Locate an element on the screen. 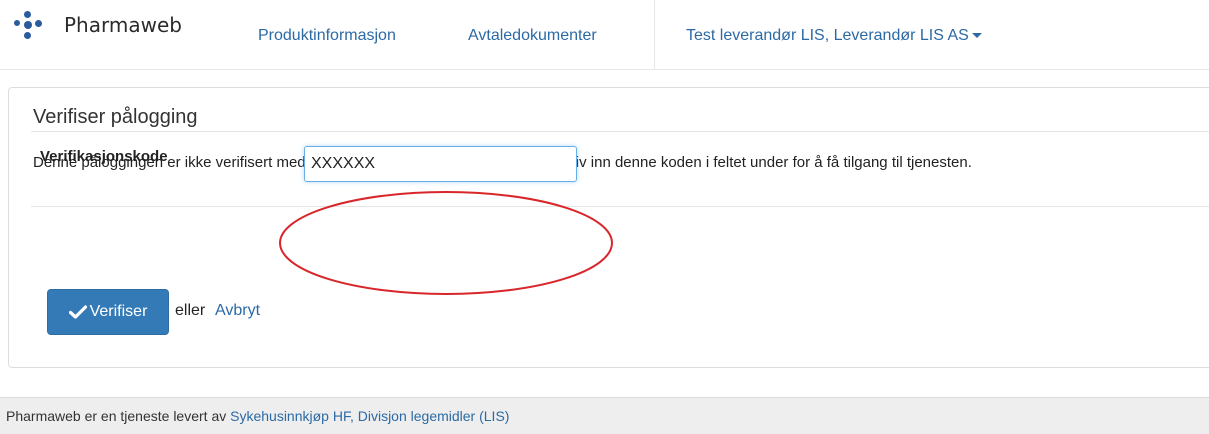 Image resolution: width=1209 pixels, height=434 pixels. footer-prefix: Pharmaweb er en tjeneste levert av is located at coordinates (118, 416).